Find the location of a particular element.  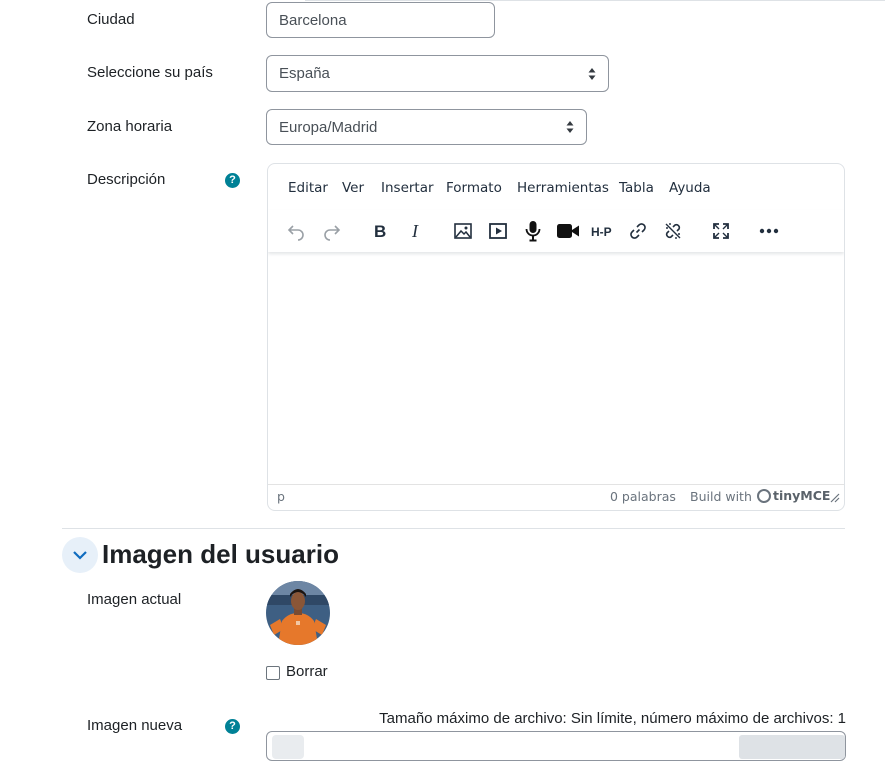

menu-herramientas: Herramientas is located at coordinates (563, 188).